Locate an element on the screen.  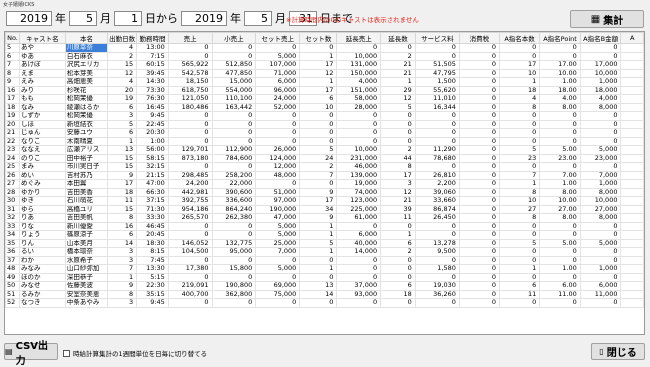
close-button: ▯ 閉じる is located at coordinates (618, 351).